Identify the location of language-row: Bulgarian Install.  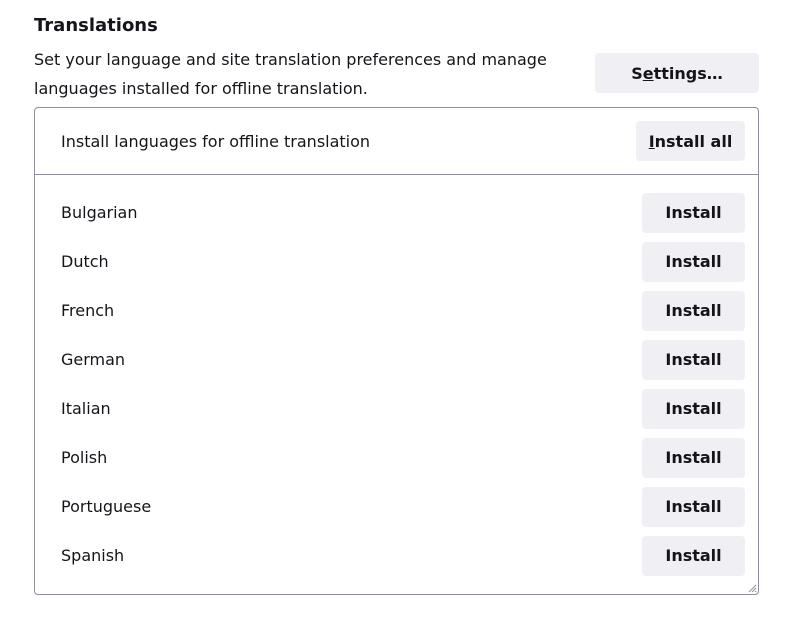
(396, 212).